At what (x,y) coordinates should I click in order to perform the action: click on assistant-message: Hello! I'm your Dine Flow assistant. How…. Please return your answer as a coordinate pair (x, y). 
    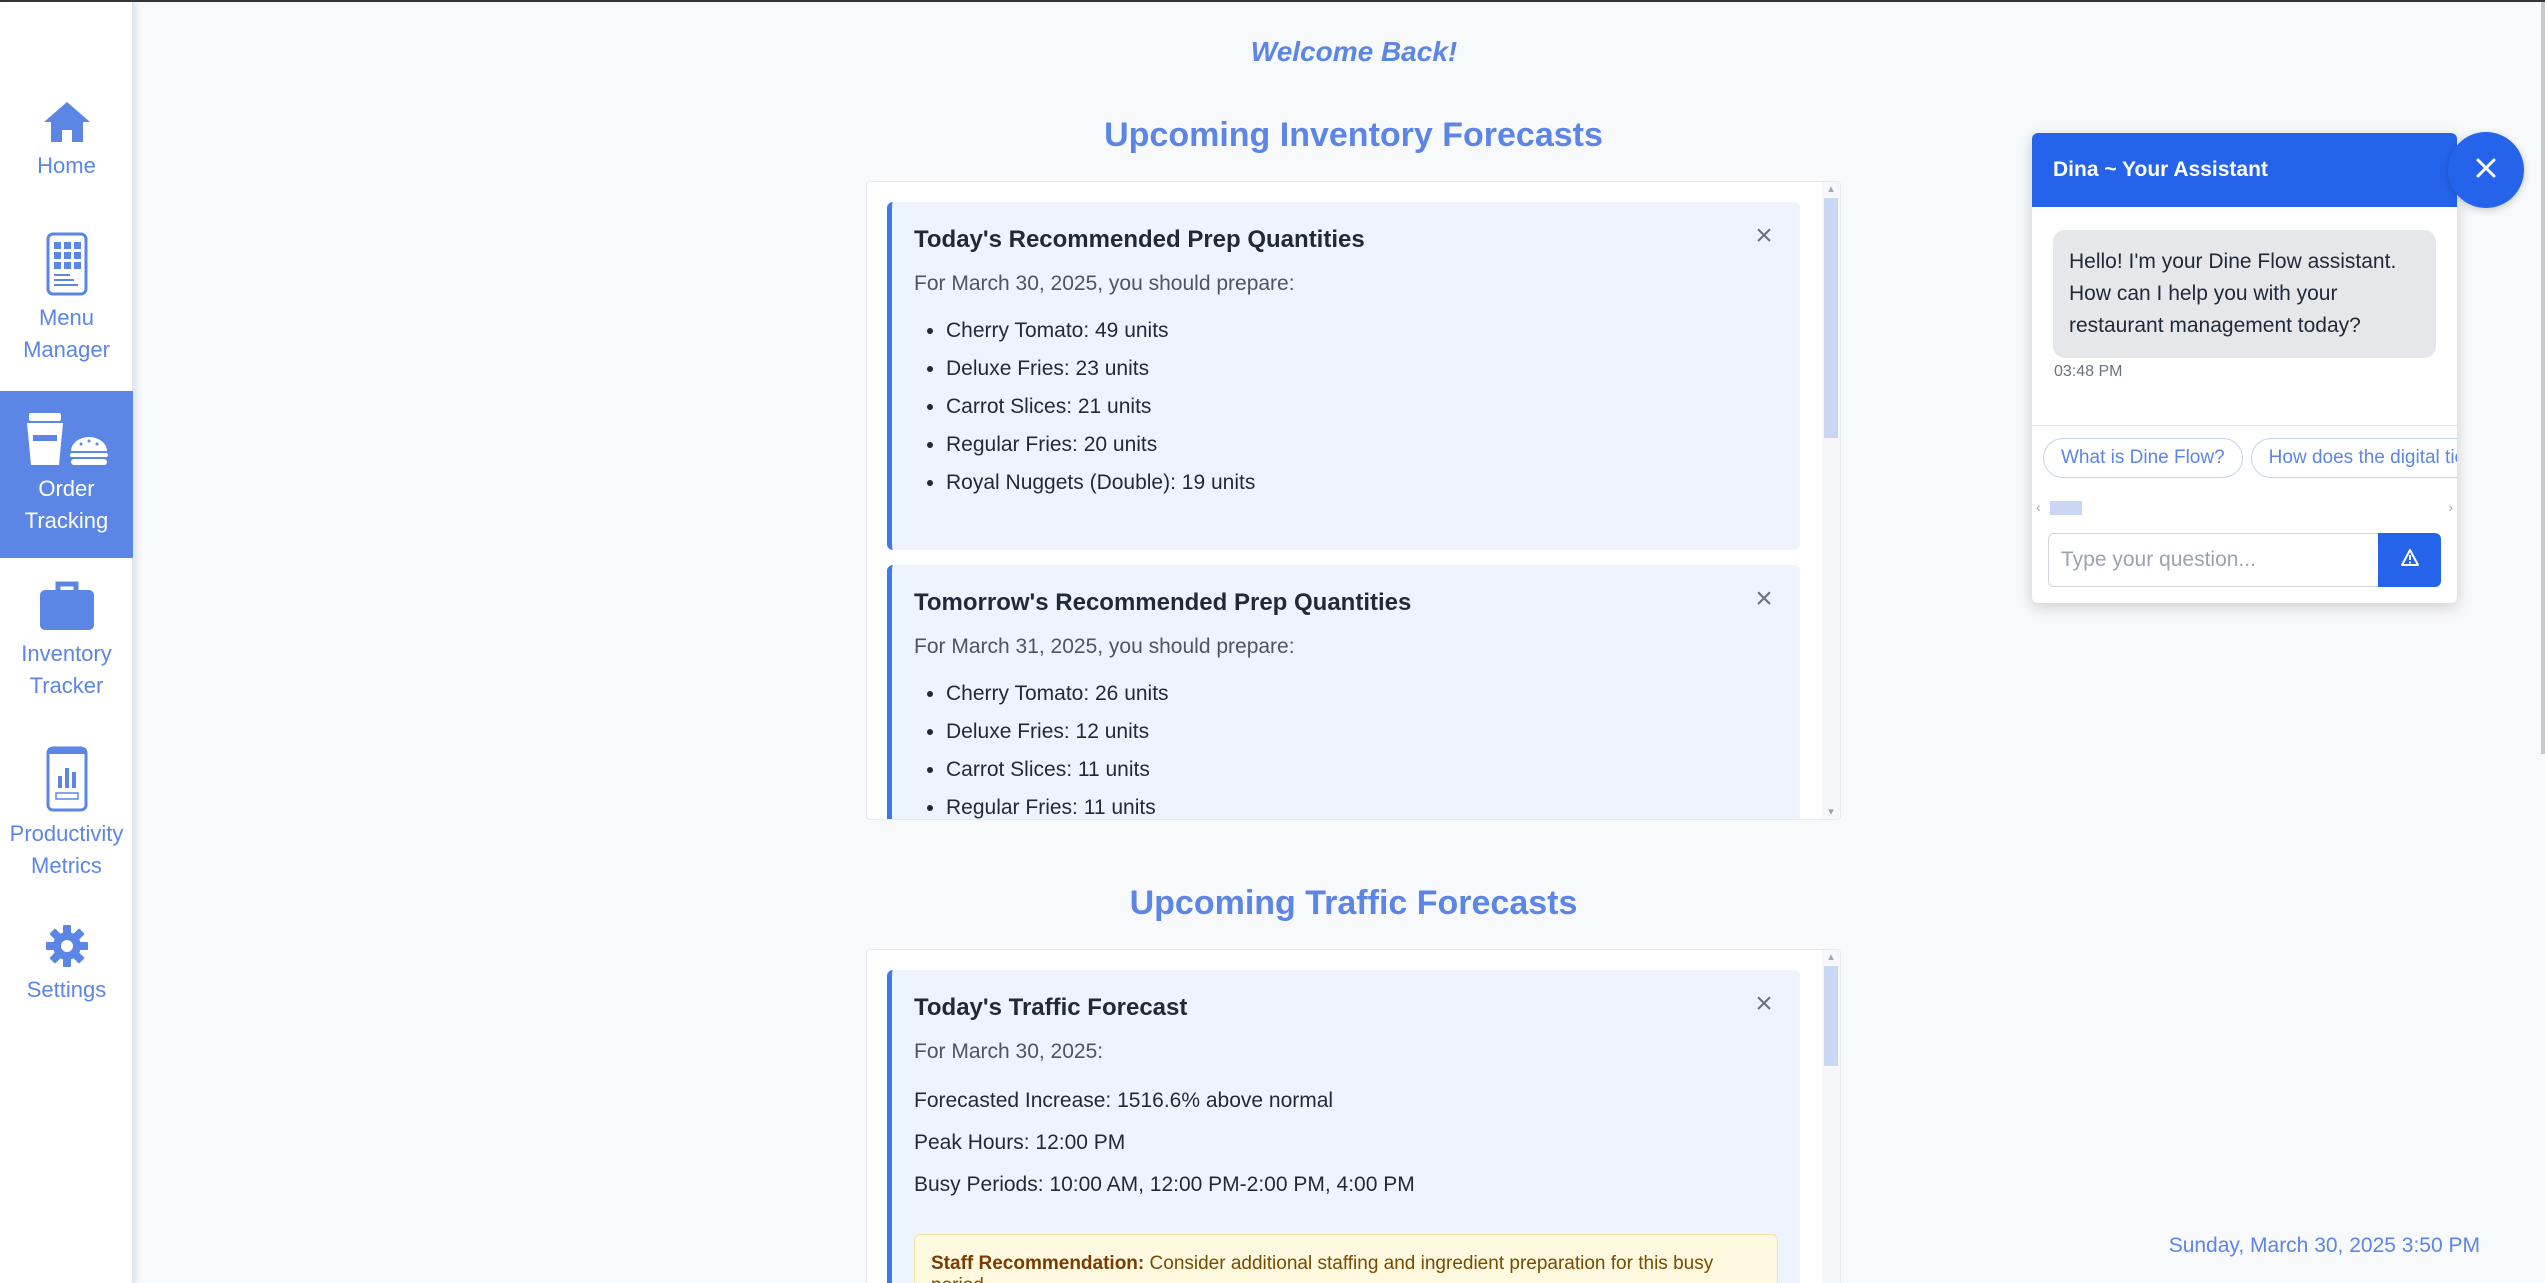
    Looking at the image, I should click on (2244, 294).